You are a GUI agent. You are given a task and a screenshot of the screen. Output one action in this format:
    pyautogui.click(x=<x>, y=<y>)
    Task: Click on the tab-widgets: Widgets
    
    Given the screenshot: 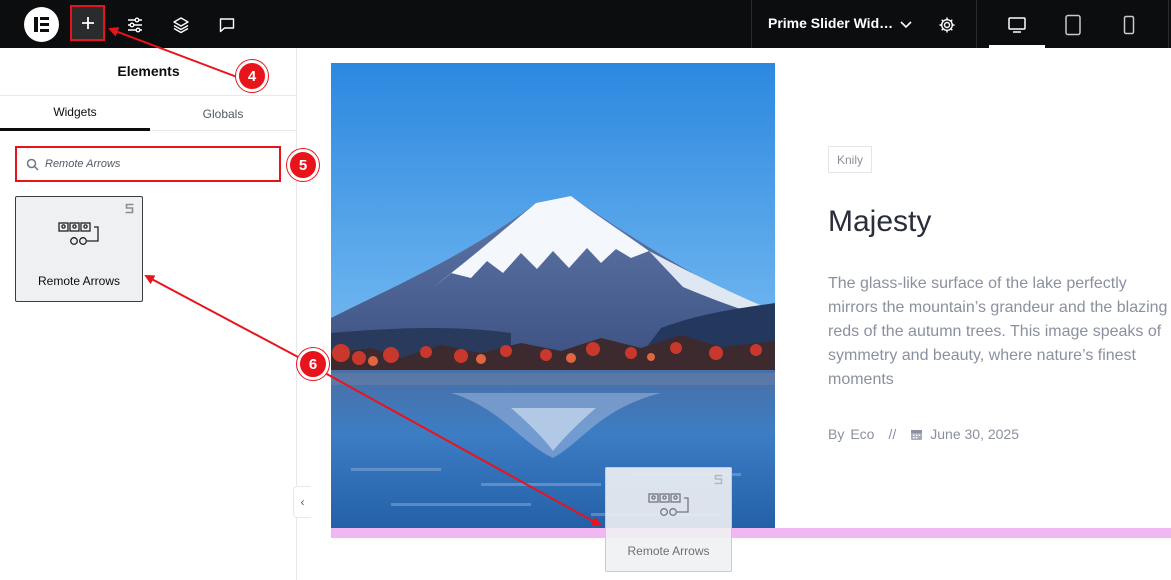 What is the action you would take?
    pyautogui.click(x=75, y=113)
    